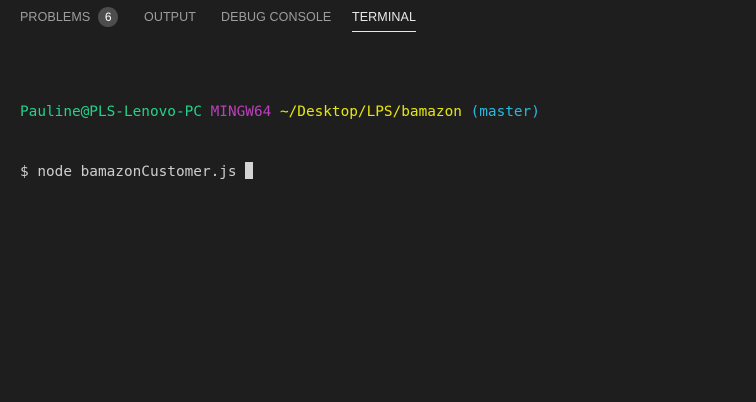 Image resolution: width=756 pixels, height=402 pixels. I want to click on tab-problems-label: PROBLEMS, so click(55, 17).